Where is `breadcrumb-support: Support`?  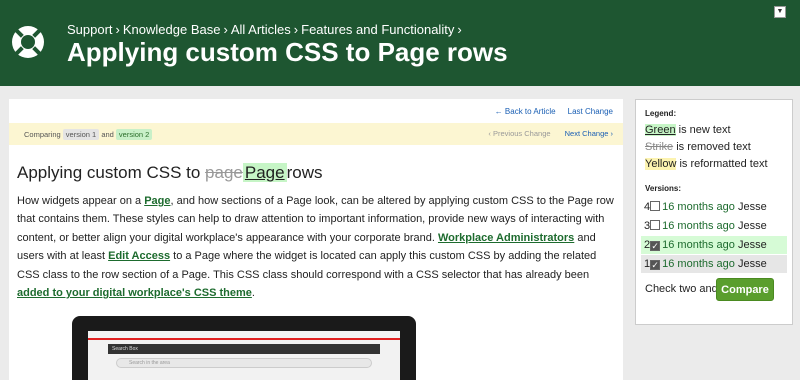
breadcrumb-support: Support is located at coordinates (90, 29).